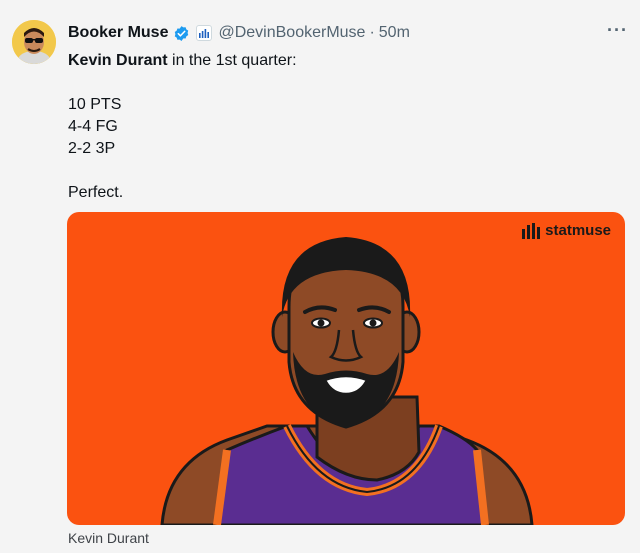  What do you see at coordinates (394, 33) in the screenshot?
I see `timestamp: 50m` at bounding box center [394, 33].